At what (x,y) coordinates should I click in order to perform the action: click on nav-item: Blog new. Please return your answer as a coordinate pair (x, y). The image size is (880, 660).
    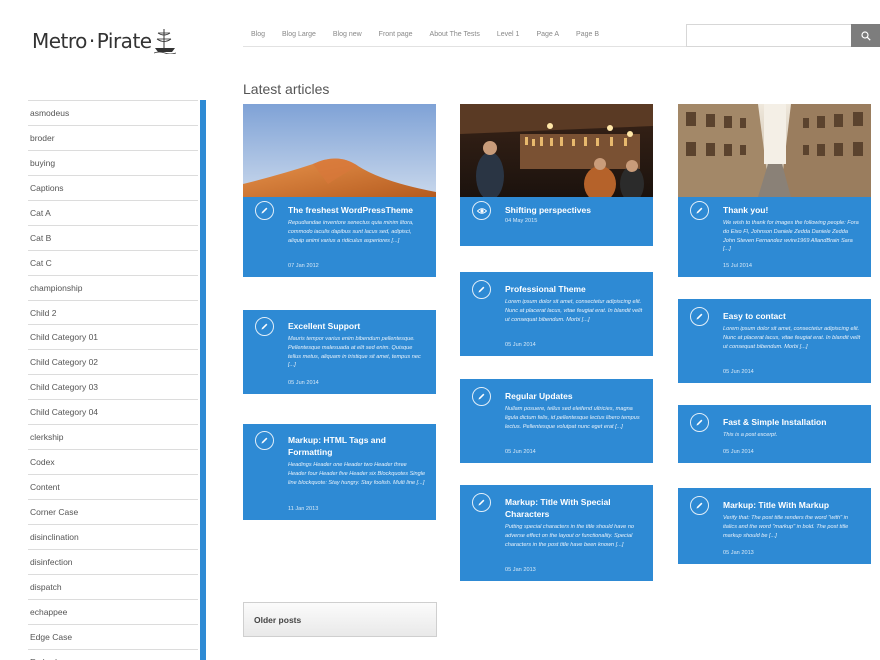
    Looking at the image, I should click on (347, 34).